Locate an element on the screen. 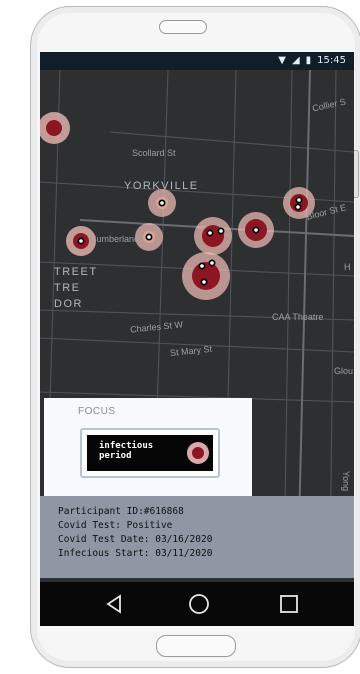 The image size is (360, 674). participant-id: Participant ID:#616868 is located at coordinates (121, 511).